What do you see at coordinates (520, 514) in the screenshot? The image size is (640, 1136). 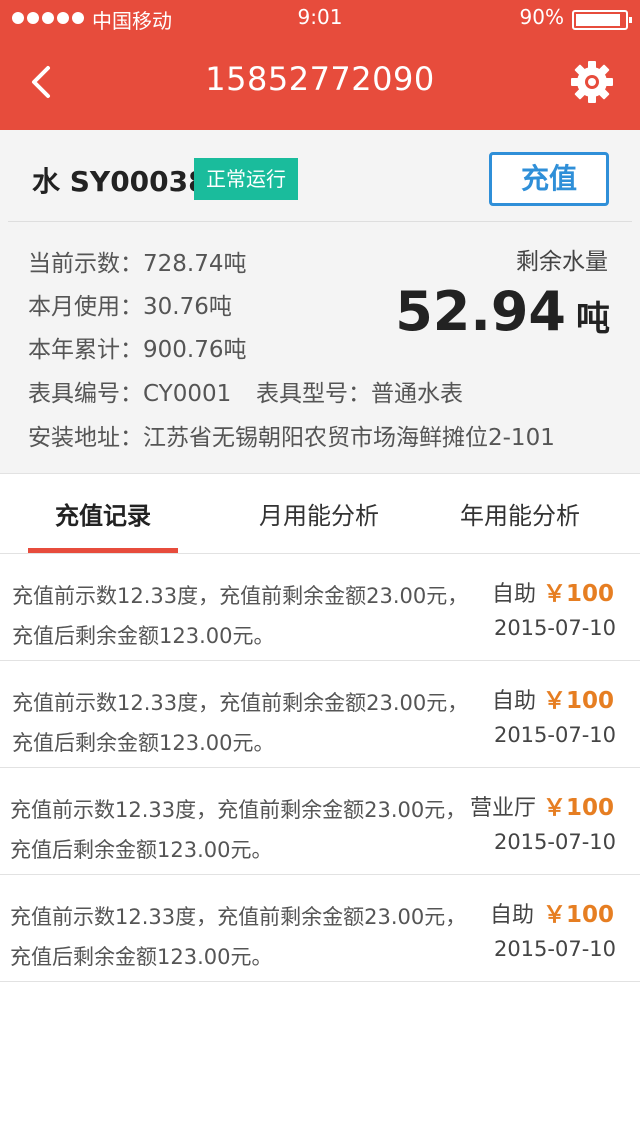 I see `tab-yearly-analysis: 年用能分析` at bounding box center [520, 514].